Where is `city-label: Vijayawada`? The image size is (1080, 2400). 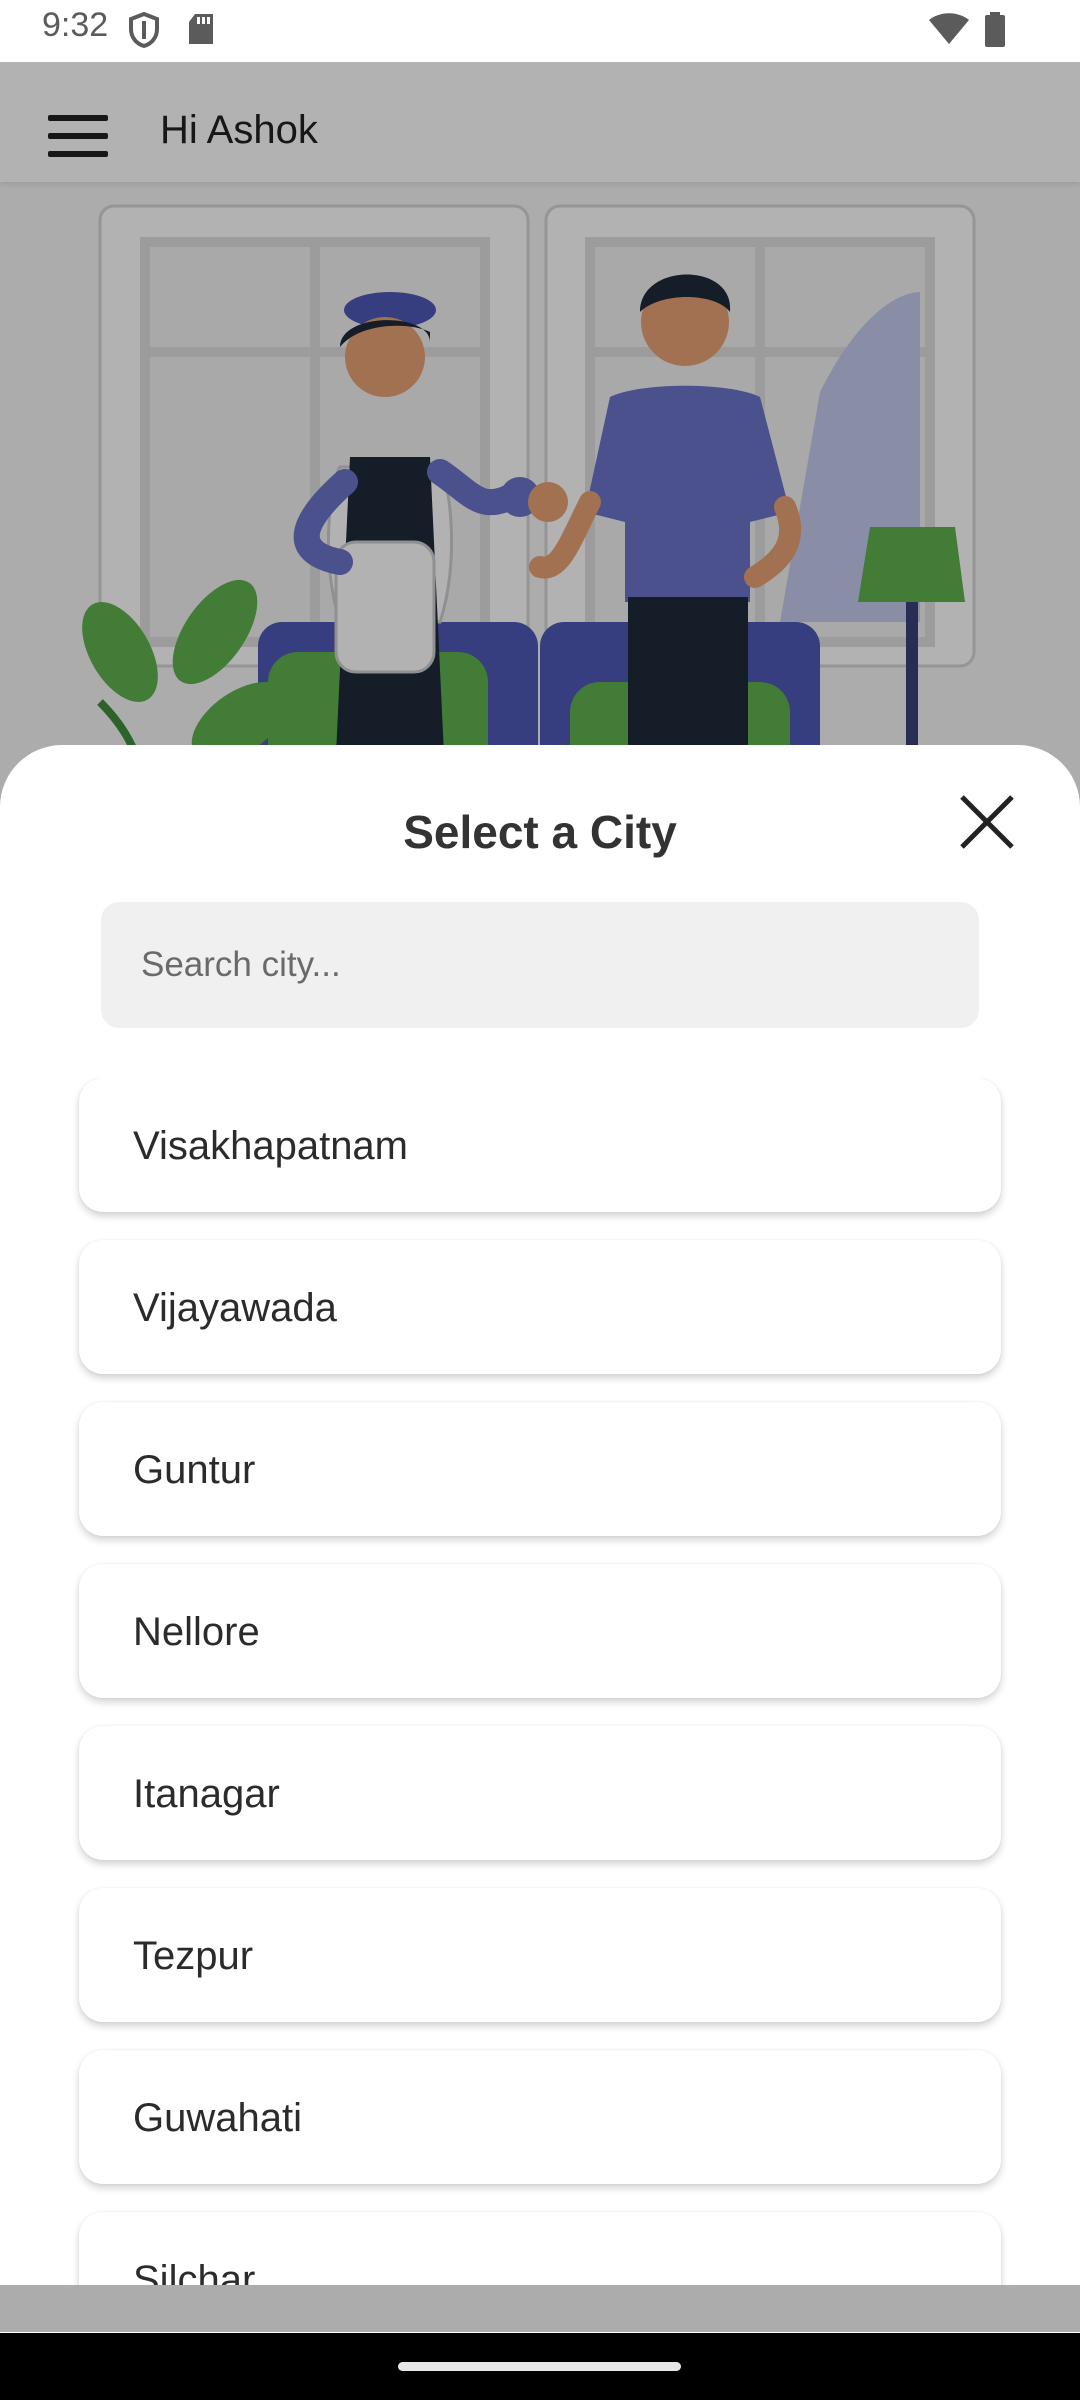 city-label: Vijayawada is located at coordinates (235, 1308).